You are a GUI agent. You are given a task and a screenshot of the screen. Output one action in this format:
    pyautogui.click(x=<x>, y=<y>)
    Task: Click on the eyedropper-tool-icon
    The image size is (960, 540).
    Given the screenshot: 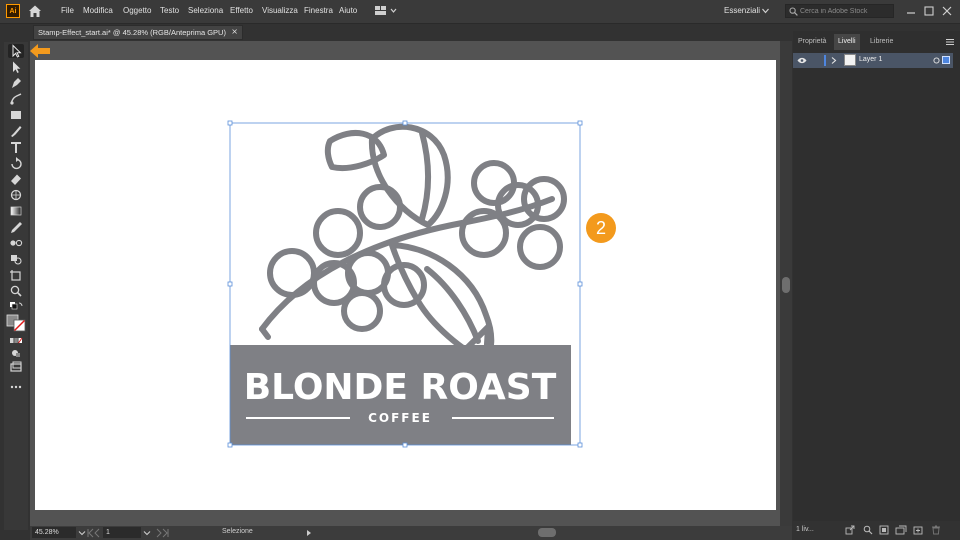 What is the action you would take?
    pyautogui.click(x=16, y=227)
    